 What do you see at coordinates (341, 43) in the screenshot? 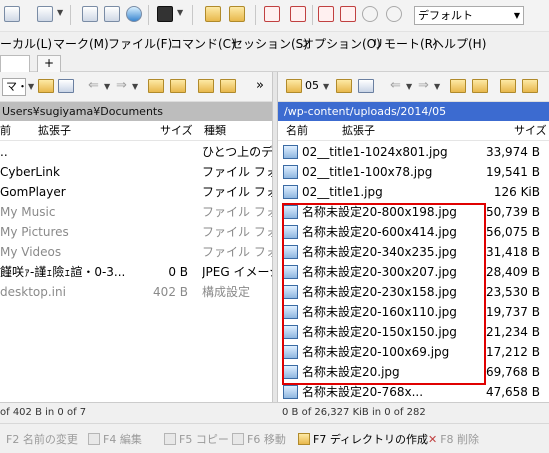
I see `menu-item-options: オプション(O)` at bounding box center [341, 43].